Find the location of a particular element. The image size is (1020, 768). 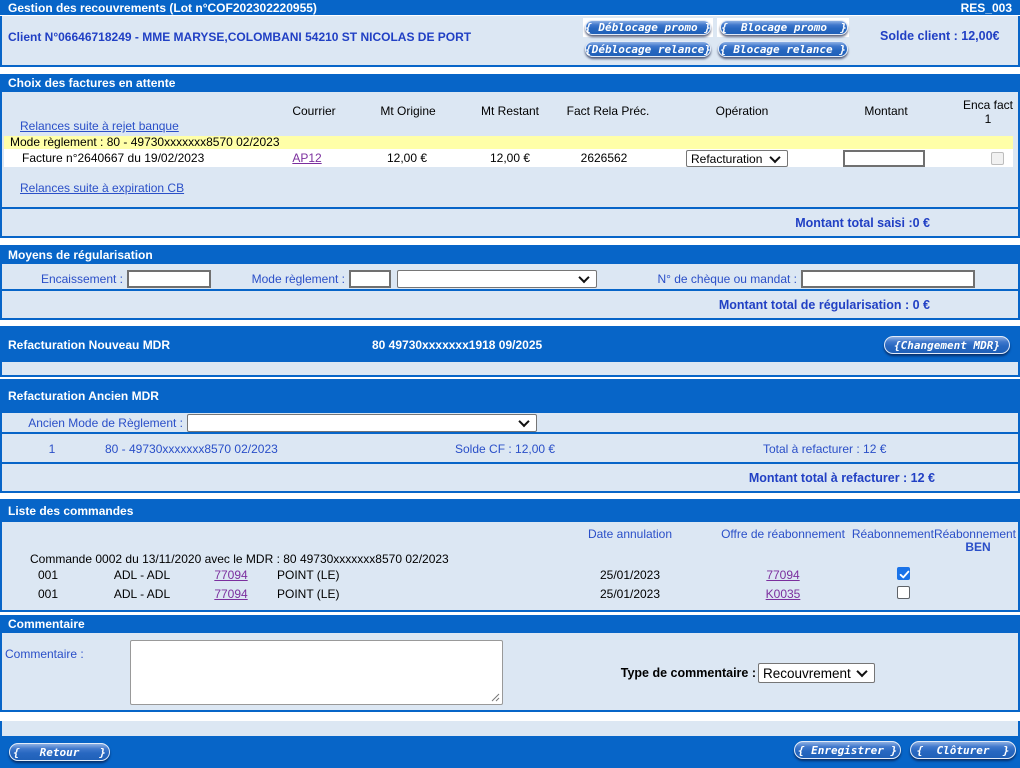

col-header-reabonnement-group: Réabonnement Réabonnement is located at coordinates (934, 534).